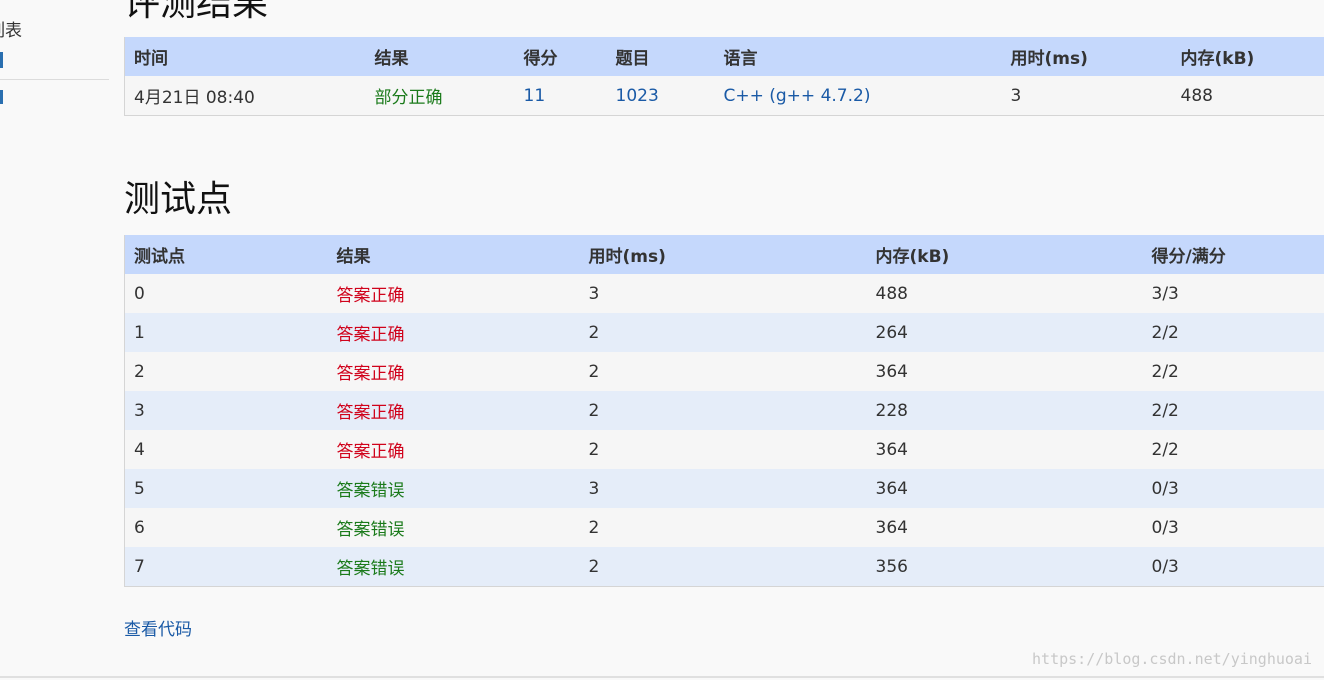 This screenshot has width=1324, height=680. Describe the element at coordinates (226, 293) in the screenshot. I see `test-id: 0` at that location.